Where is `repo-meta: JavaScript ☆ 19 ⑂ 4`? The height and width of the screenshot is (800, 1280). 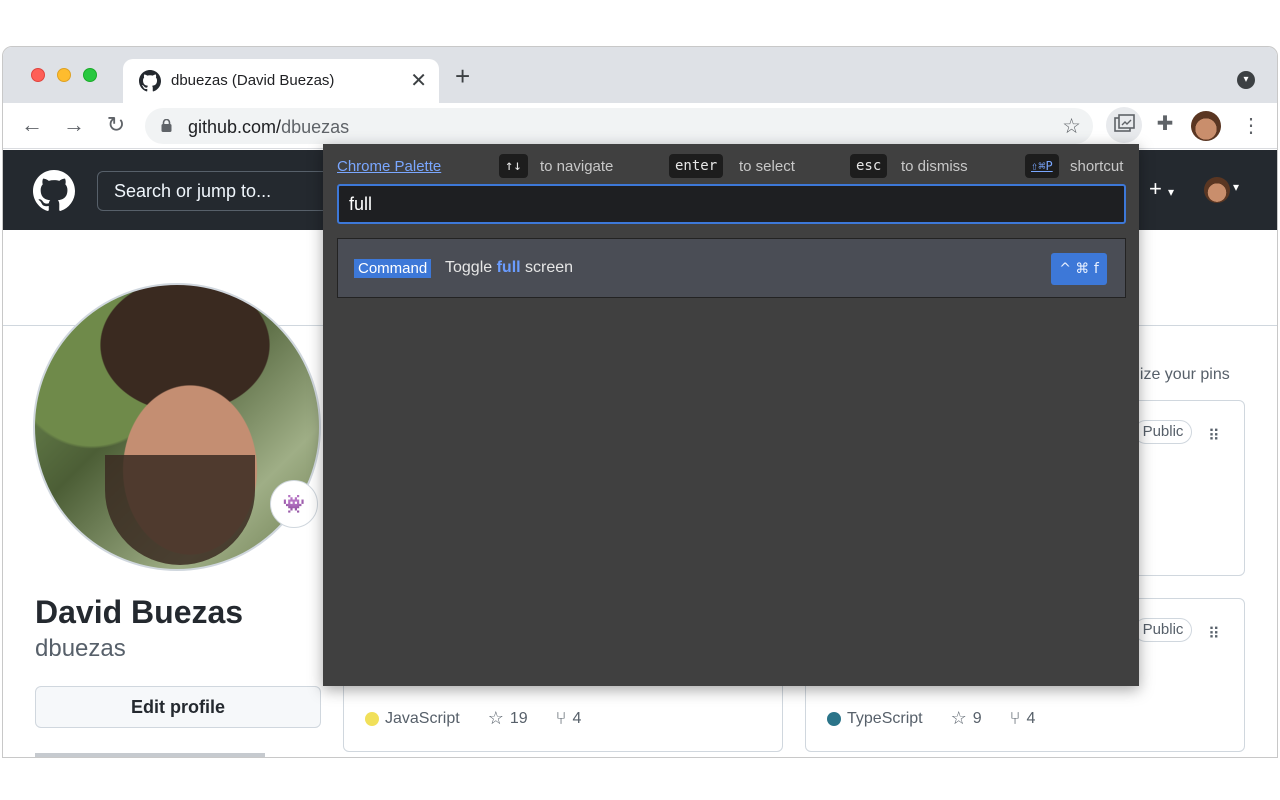
repo-meta: JavaScript ☆ 19 ⑂ 4 is located at coordinates (473, 718).